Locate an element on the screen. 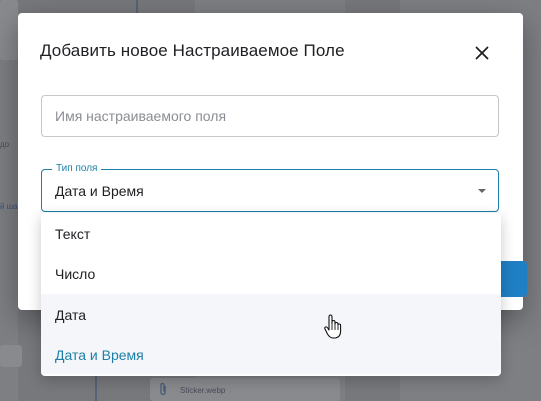 Image resolution: width=541 pixels, height=401 pixels. field-type-select: Тип поля Дата и Время is located at coordinates (270, 187).